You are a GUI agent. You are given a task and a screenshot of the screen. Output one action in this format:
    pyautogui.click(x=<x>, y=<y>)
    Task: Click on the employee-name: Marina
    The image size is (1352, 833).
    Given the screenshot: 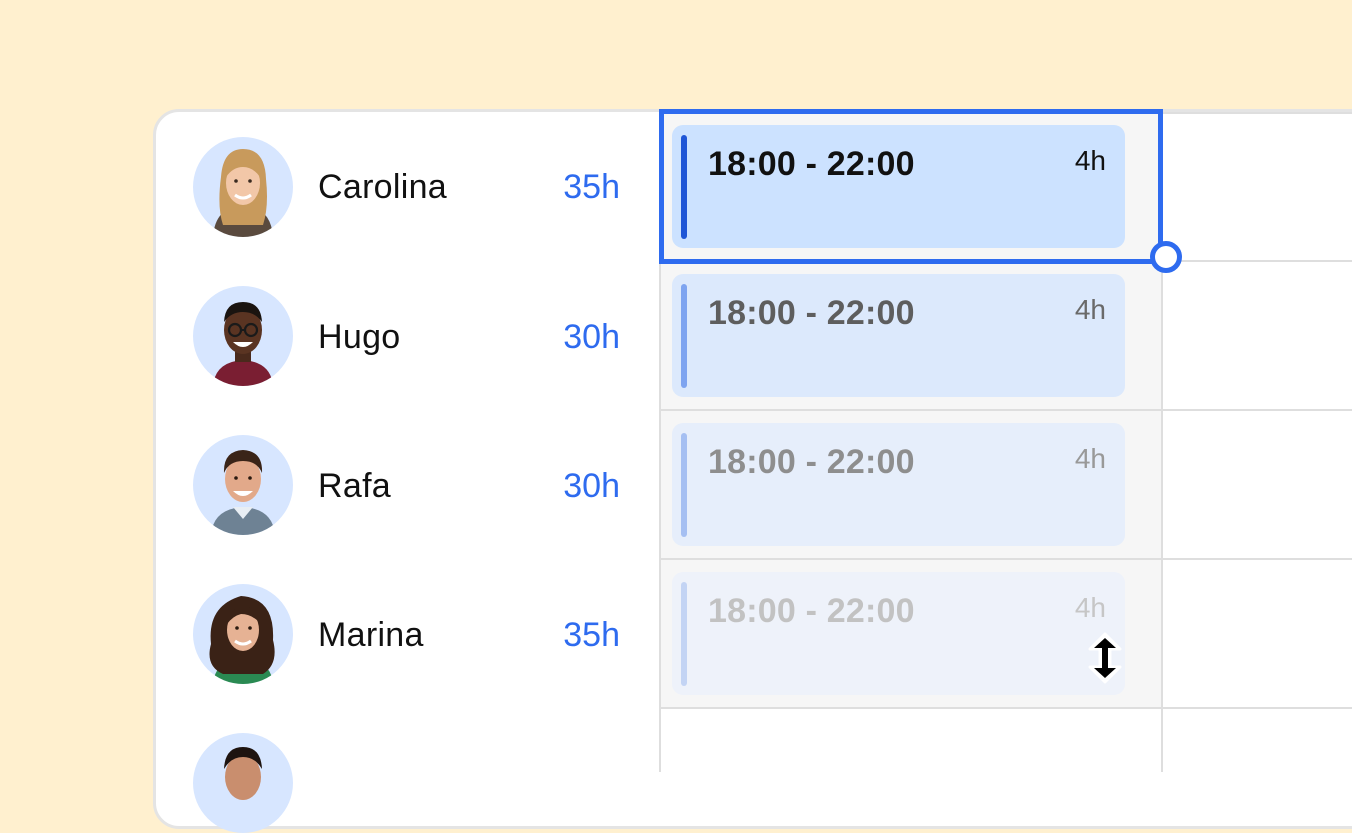 What is the action you would take?
    pyautogui.click(x=371, y=635)
    